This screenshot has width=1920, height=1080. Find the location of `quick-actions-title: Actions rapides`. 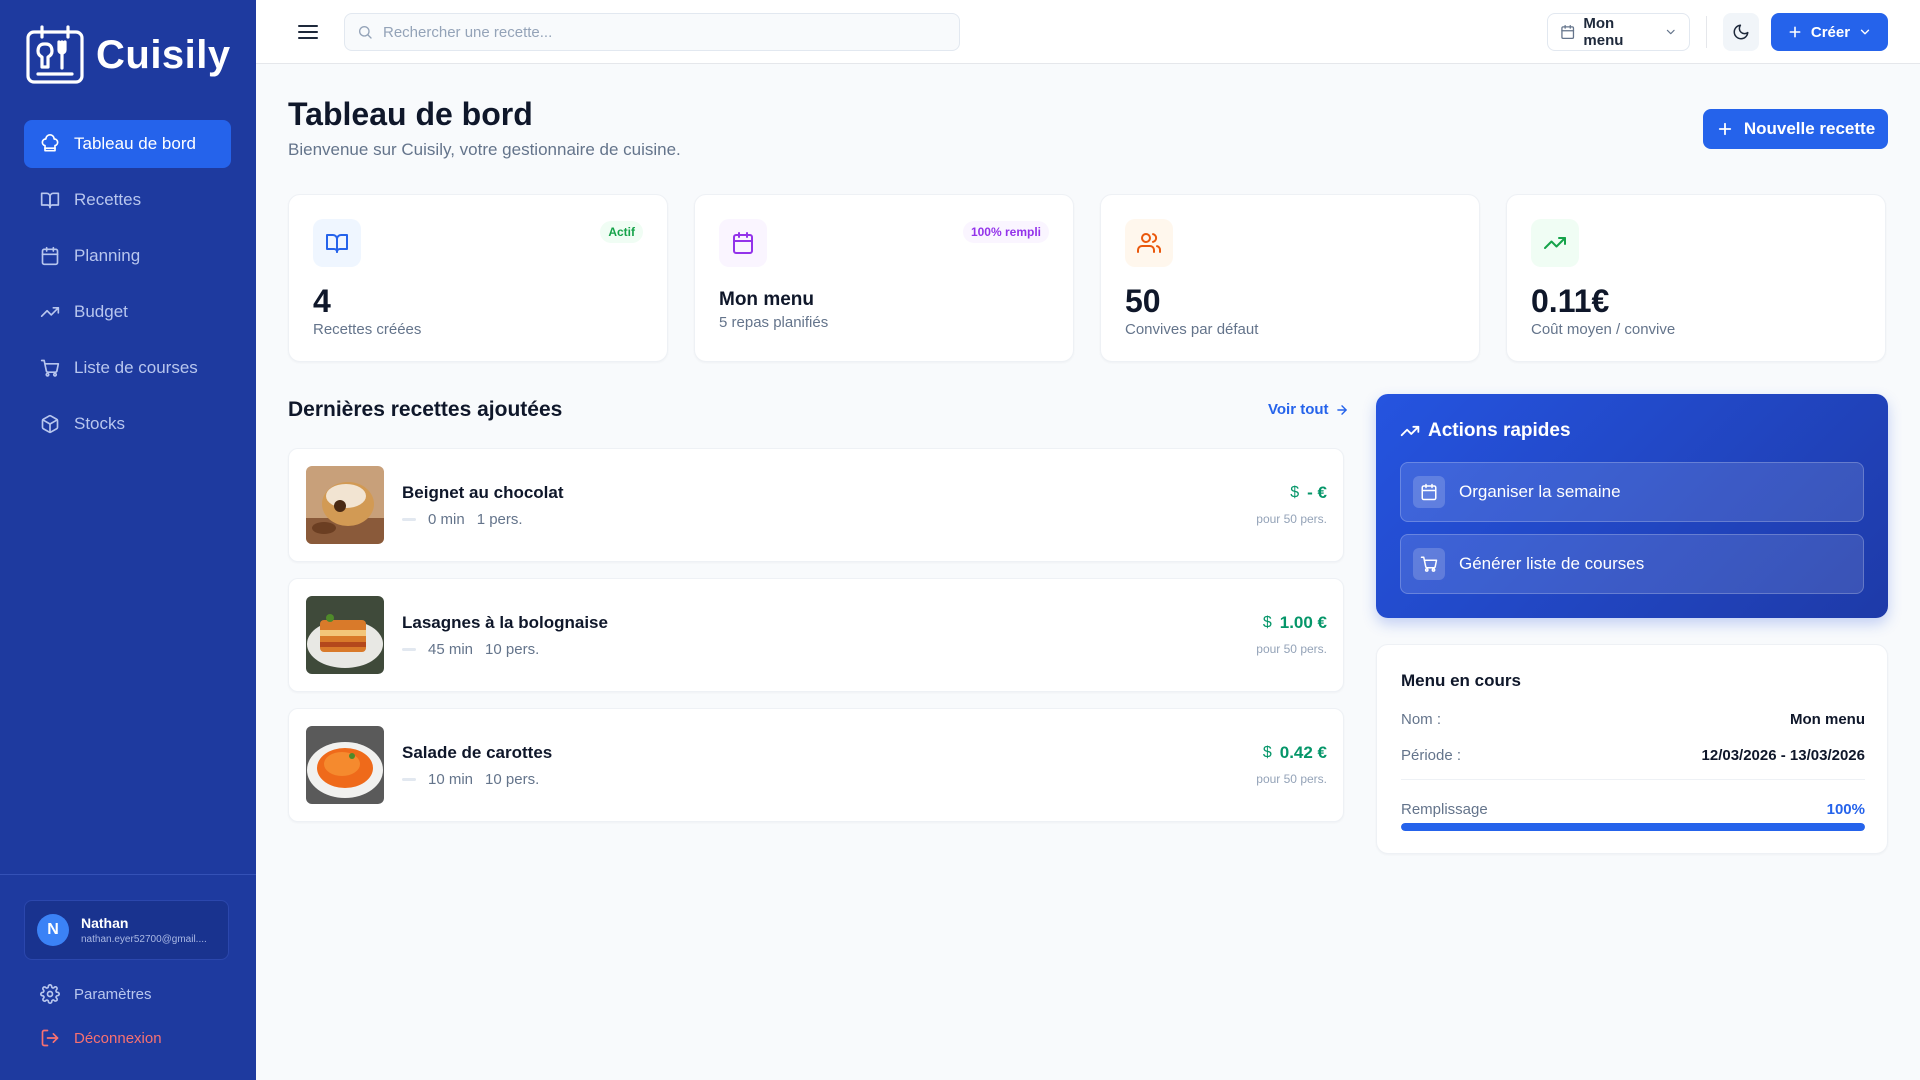

quick-actions-title: Actions rapides is located at coordinates (1485, 431).